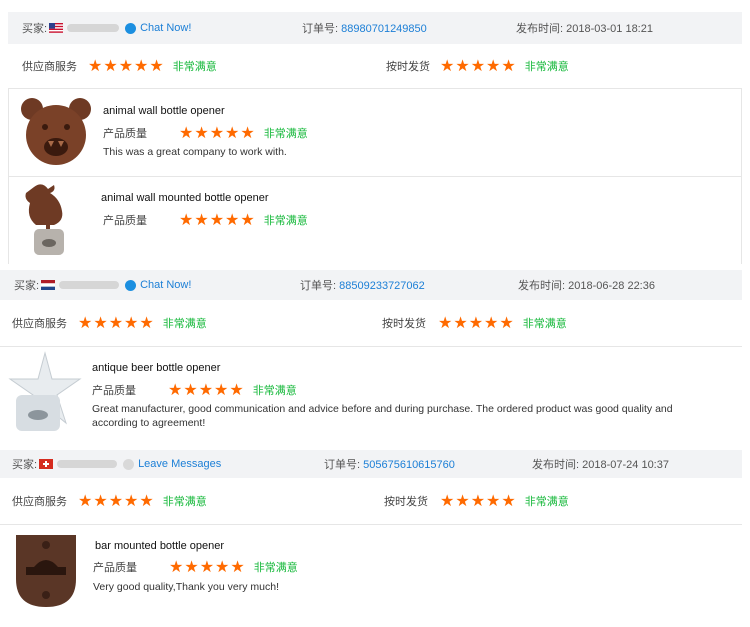  What do you see at coordinates (45, 391) in the screenshot?
I see `starfish-opener-image` at bounding box center [45, 391].